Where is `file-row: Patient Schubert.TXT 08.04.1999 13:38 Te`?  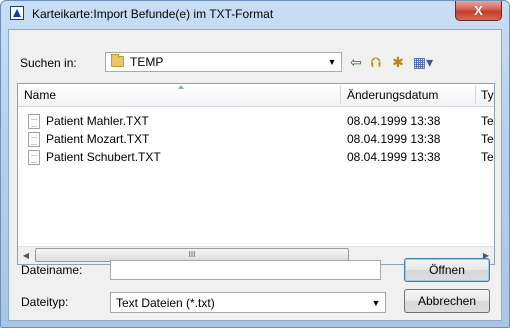 file-row: Patient Schubert.TXT 08.04.1999 13:38 Te is located at coordinates (256, 157).